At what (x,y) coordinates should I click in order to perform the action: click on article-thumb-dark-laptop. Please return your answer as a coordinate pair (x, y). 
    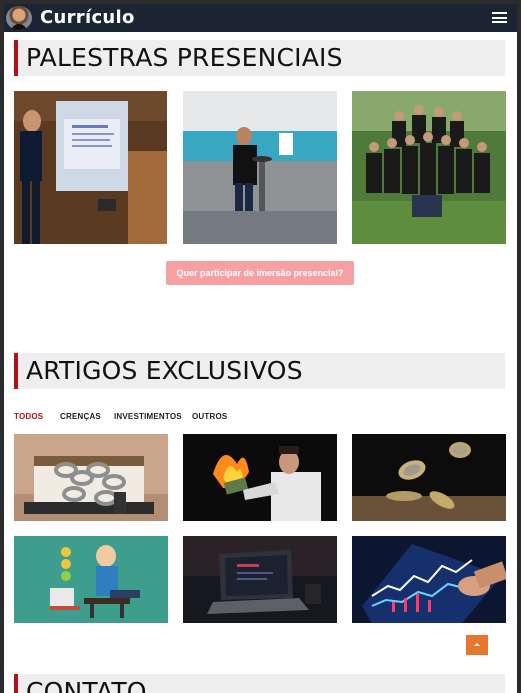
    Looking at the image, I should click on (260, 579).